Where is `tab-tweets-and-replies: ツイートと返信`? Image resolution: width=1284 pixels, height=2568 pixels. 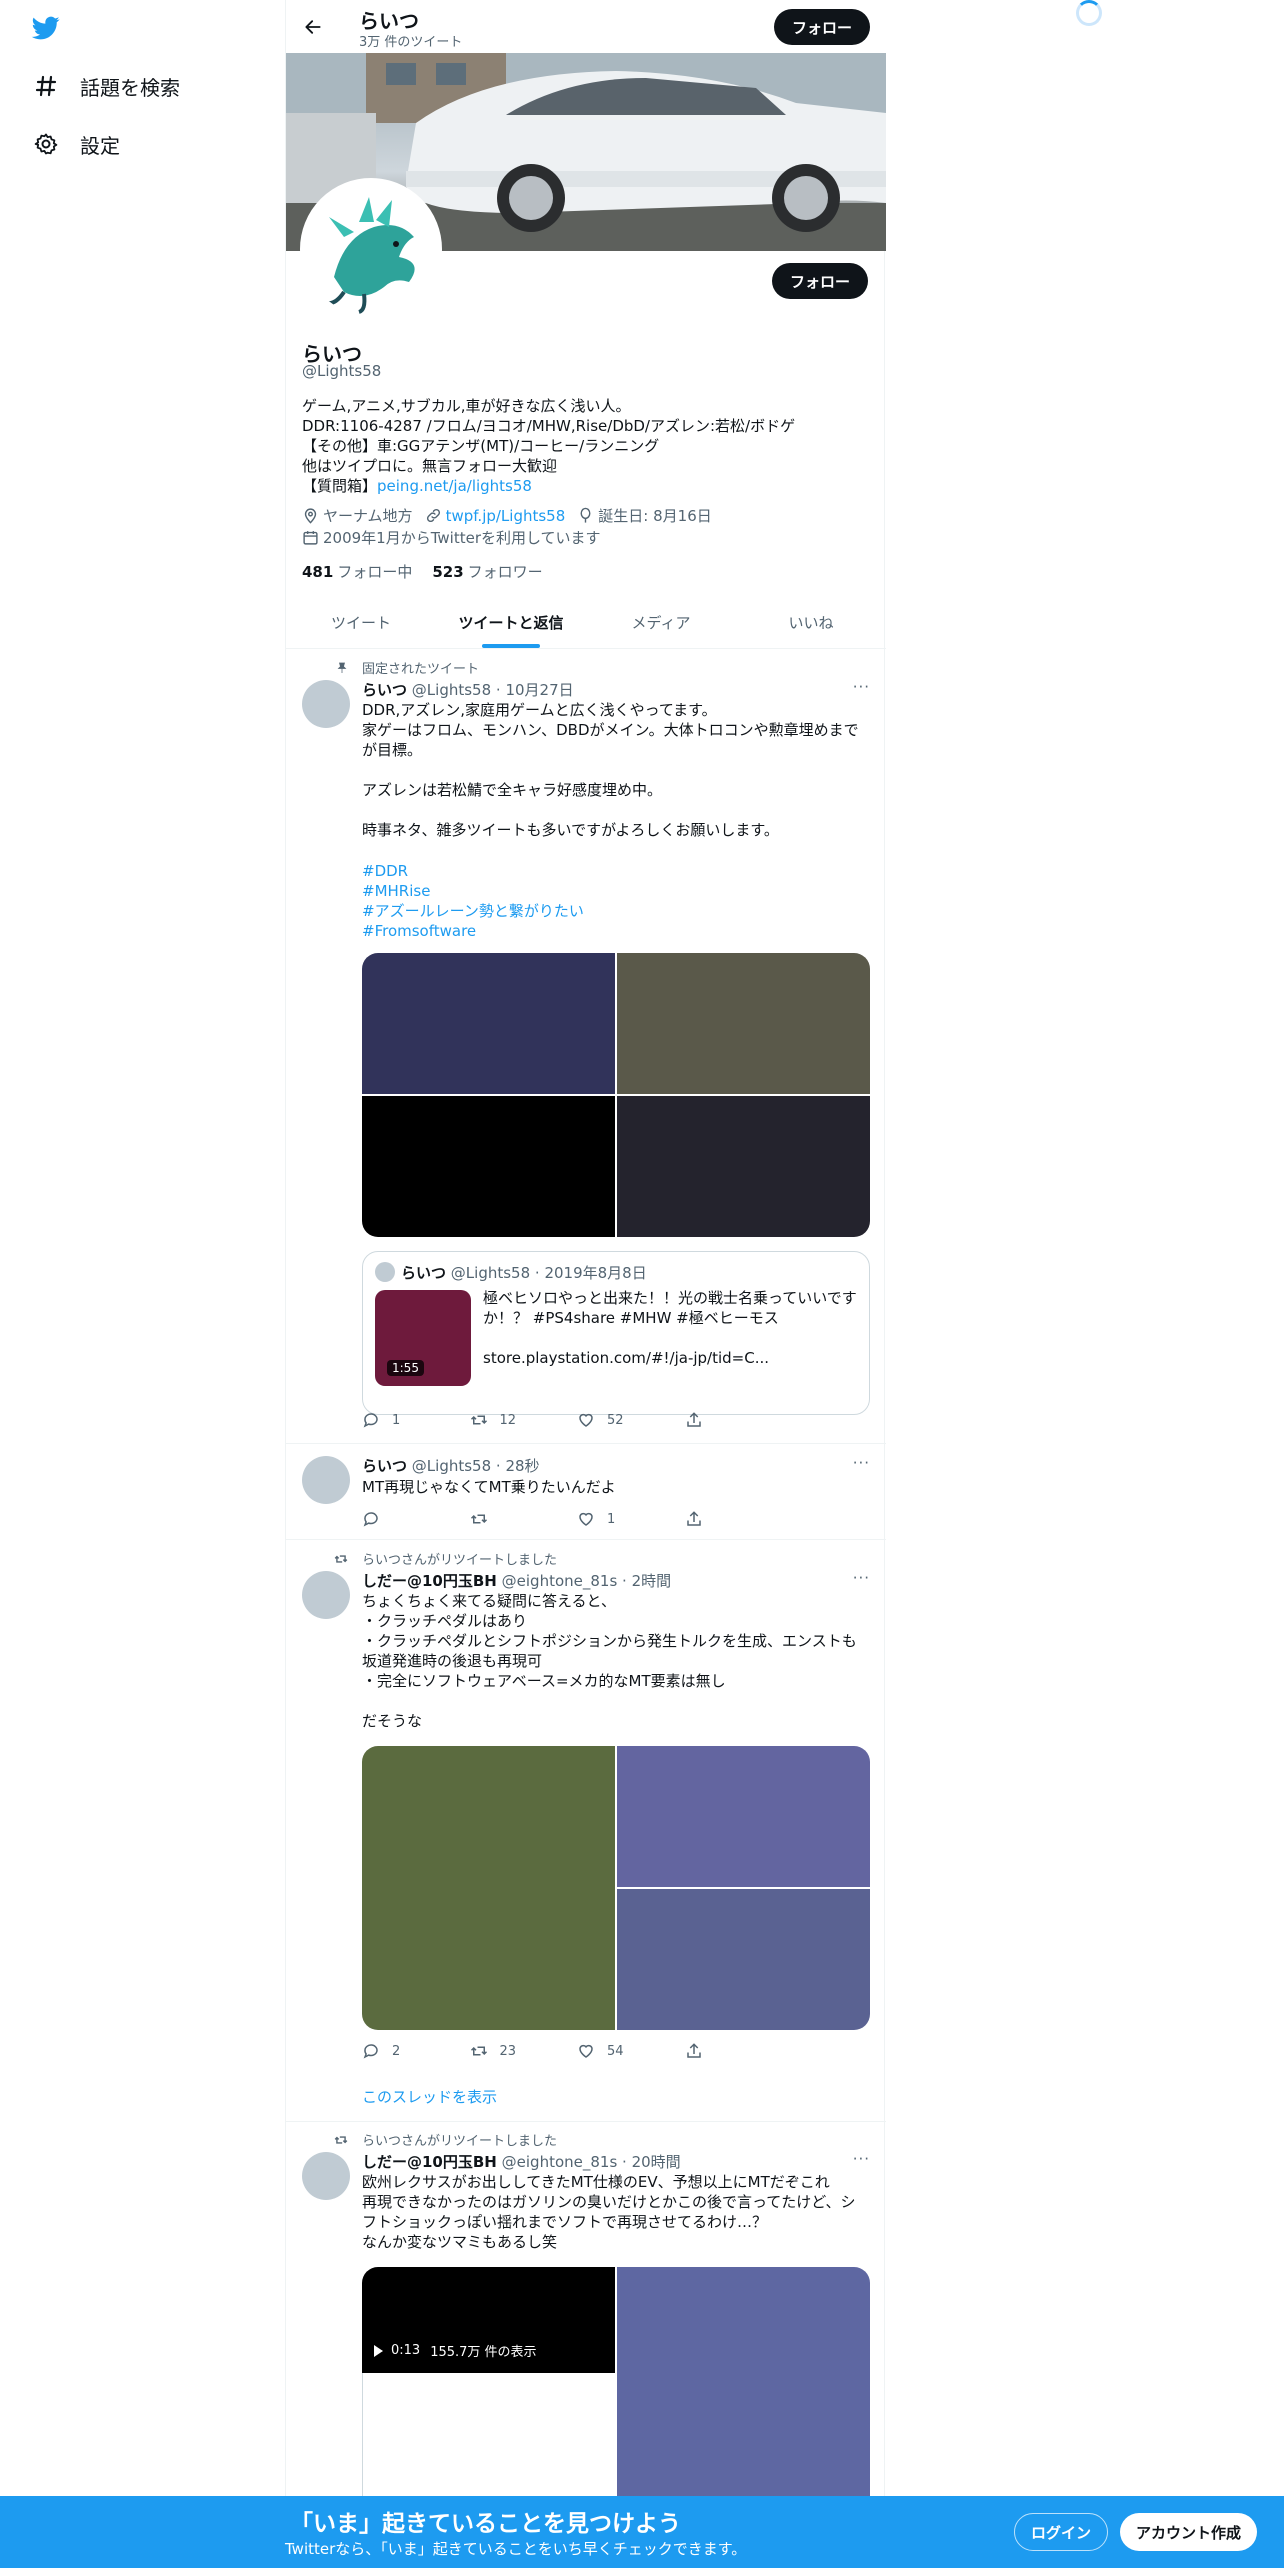
tab-tweets-and-replies: ツイートと返信 is located at coordinates (511, 622).